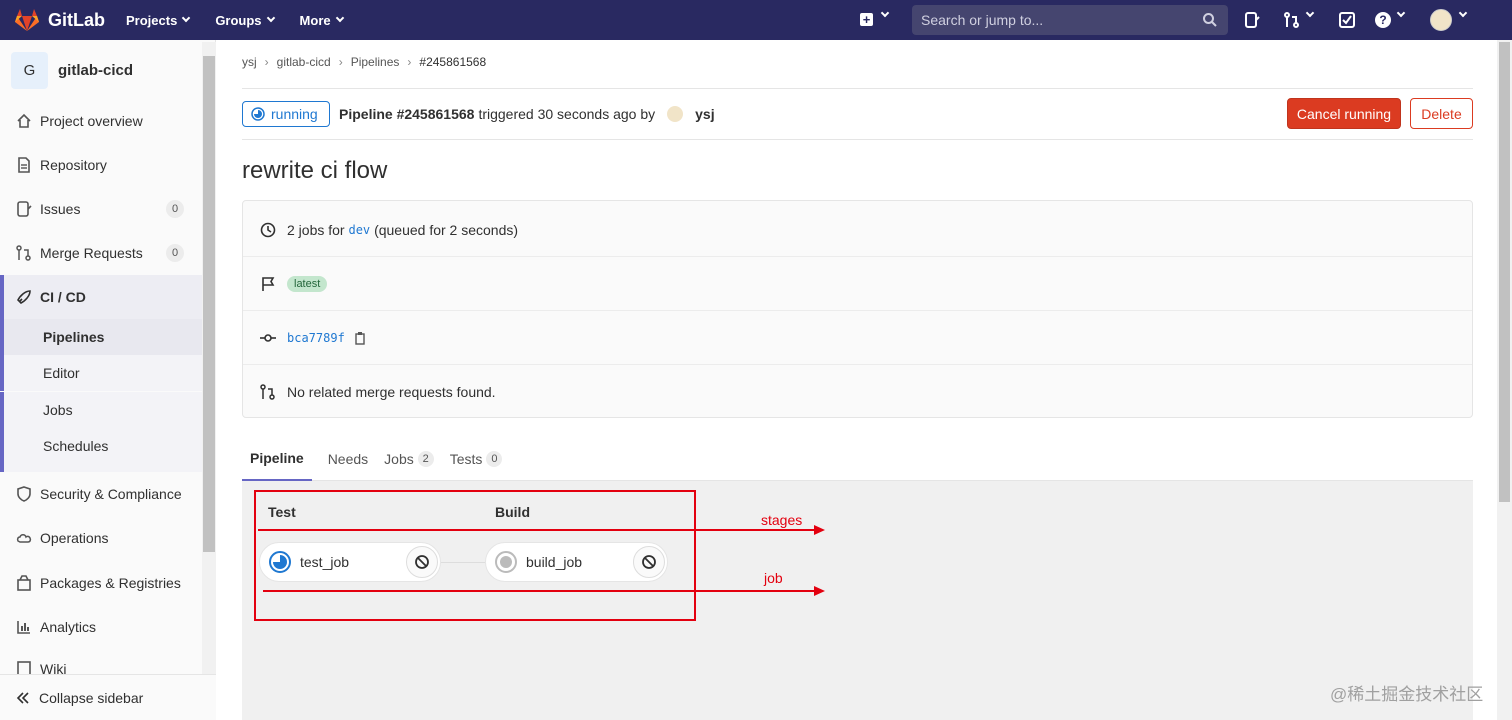 The image size is (1512, 720). Describe the element at coordinates (249, 62) in the screenshot. I see `breadcrumb-ysj: ysj` at that location.